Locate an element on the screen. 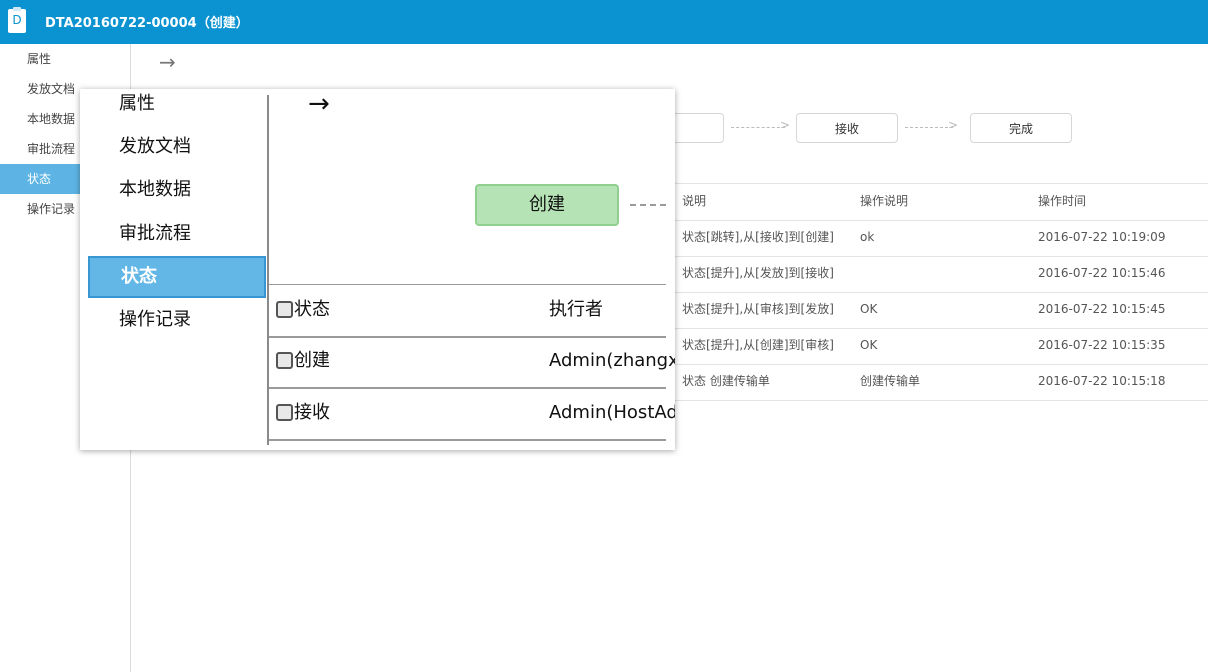 The height and width of the screenshot is (672, 1208). zoom-step-create-button: 创建 is located at coordinates (547, 205).